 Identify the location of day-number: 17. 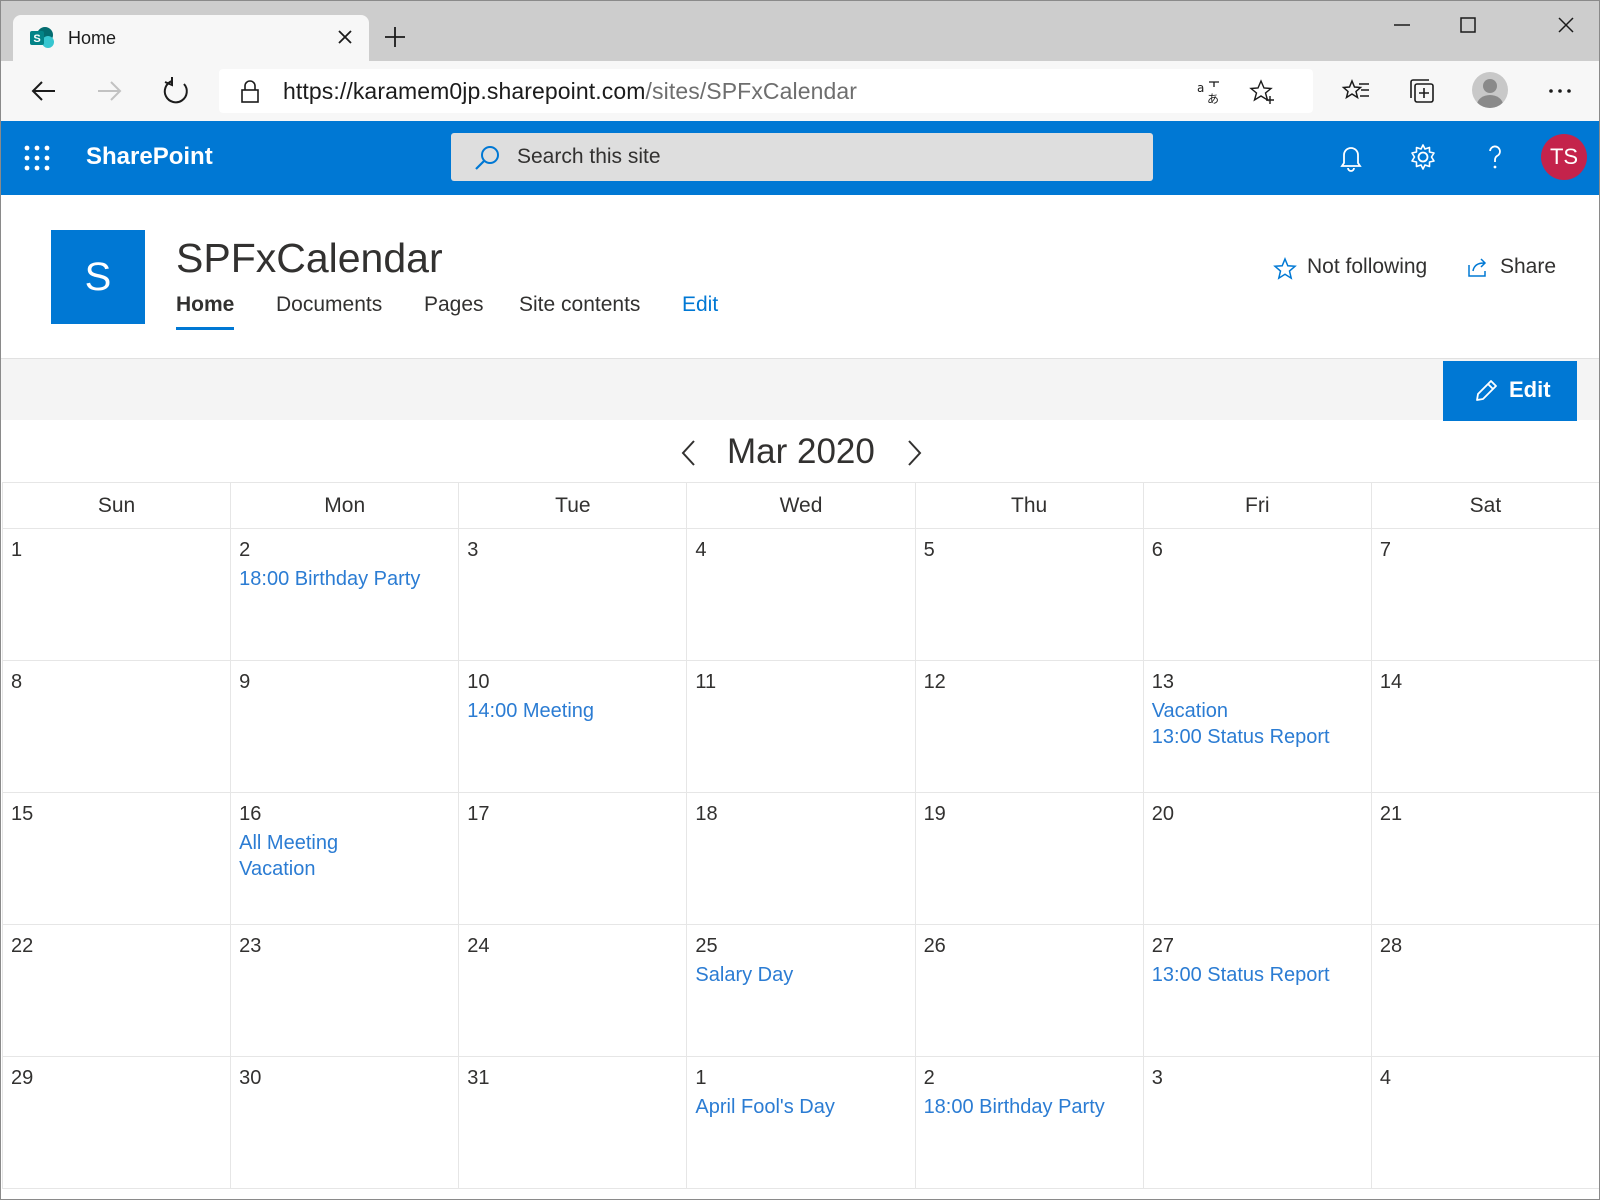
(478, 814).